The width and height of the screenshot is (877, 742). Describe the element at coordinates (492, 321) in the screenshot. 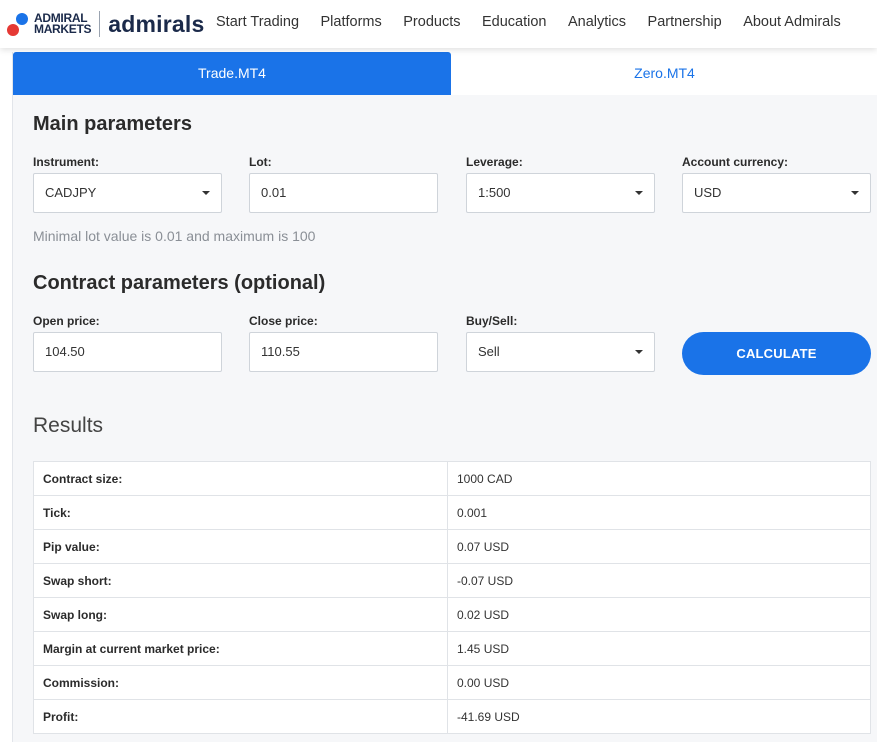

I see `buy-sell-label: Buy/Sell:` at that location.